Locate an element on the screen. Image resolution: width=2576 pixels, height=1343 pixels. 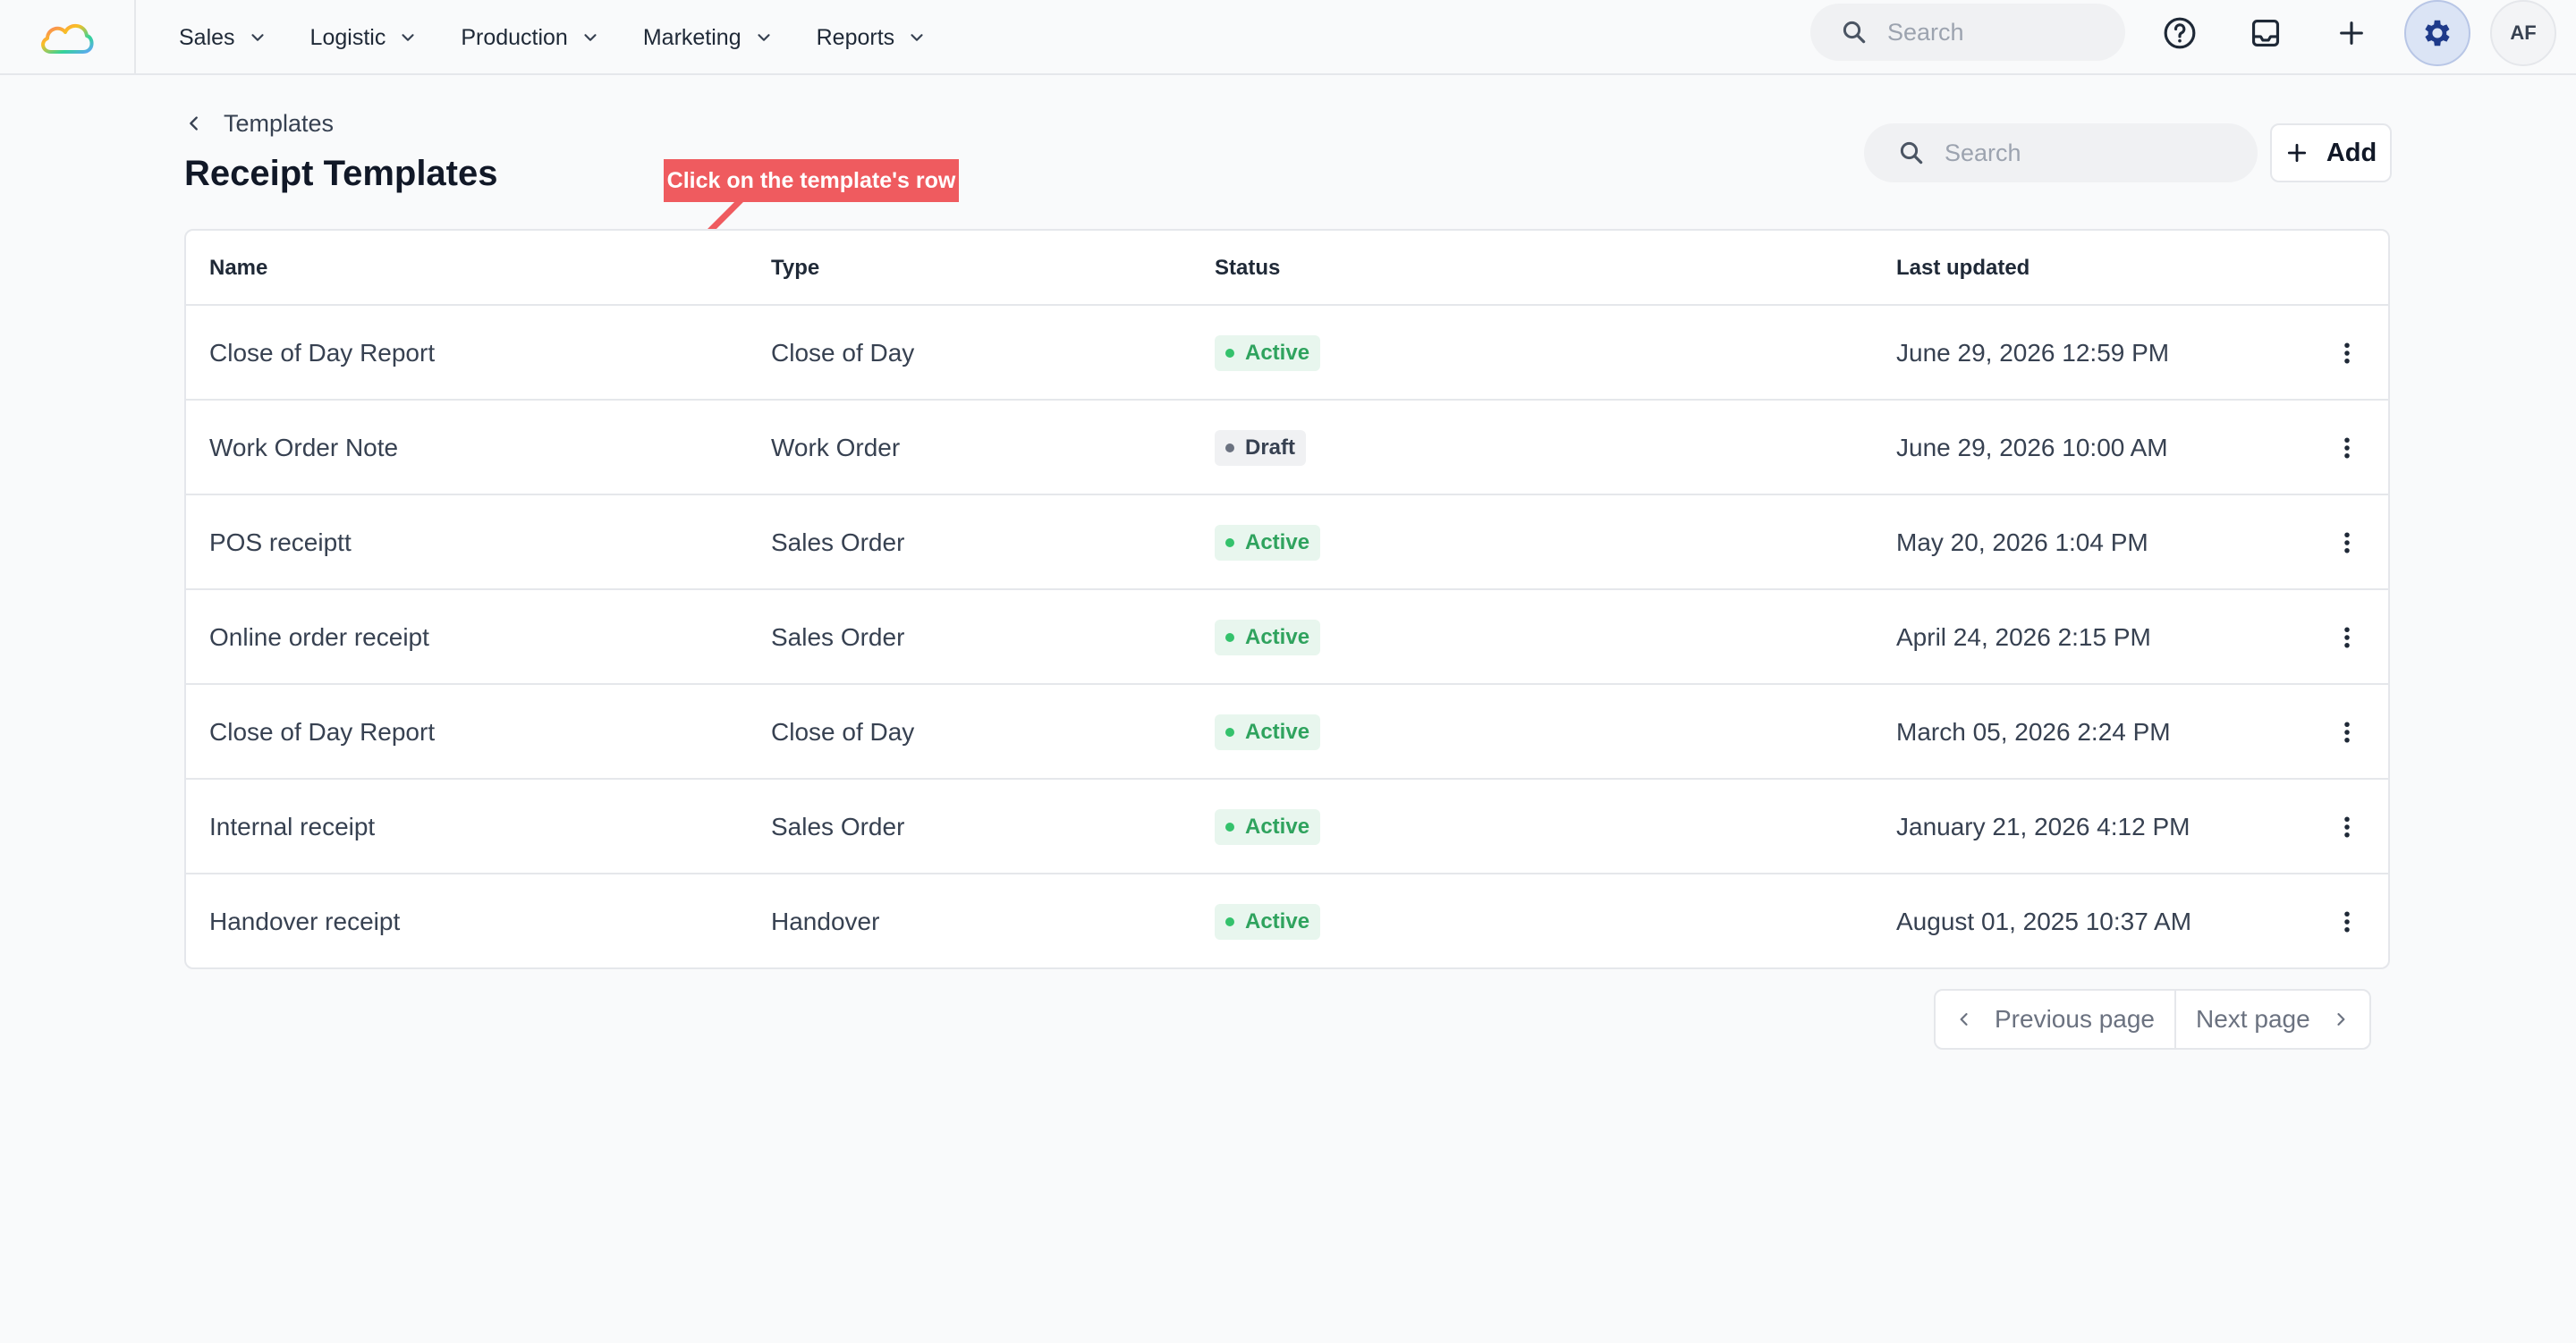
nav-item-logistic: Logistic is located at coordinates (364, 38).